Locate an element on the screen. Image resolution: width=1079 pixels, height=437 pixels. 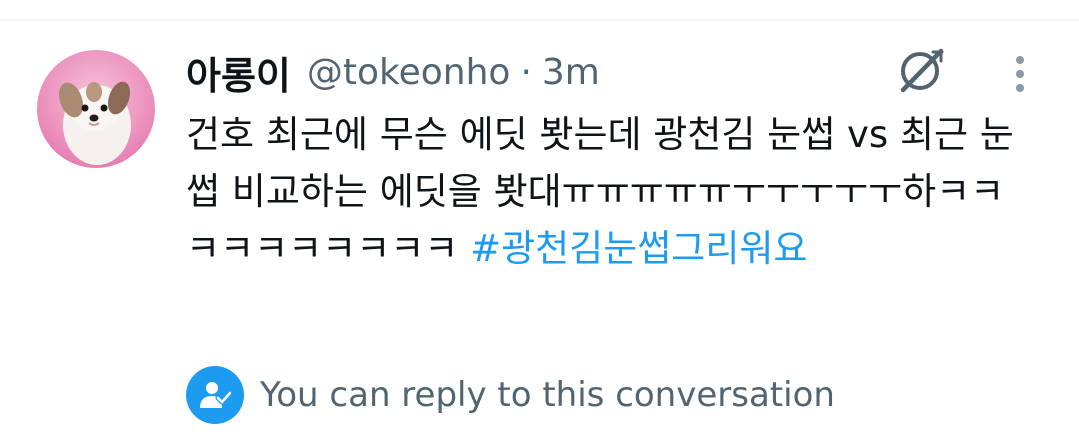
user-handle: @tokeonho is located at coordinates (409, 72).